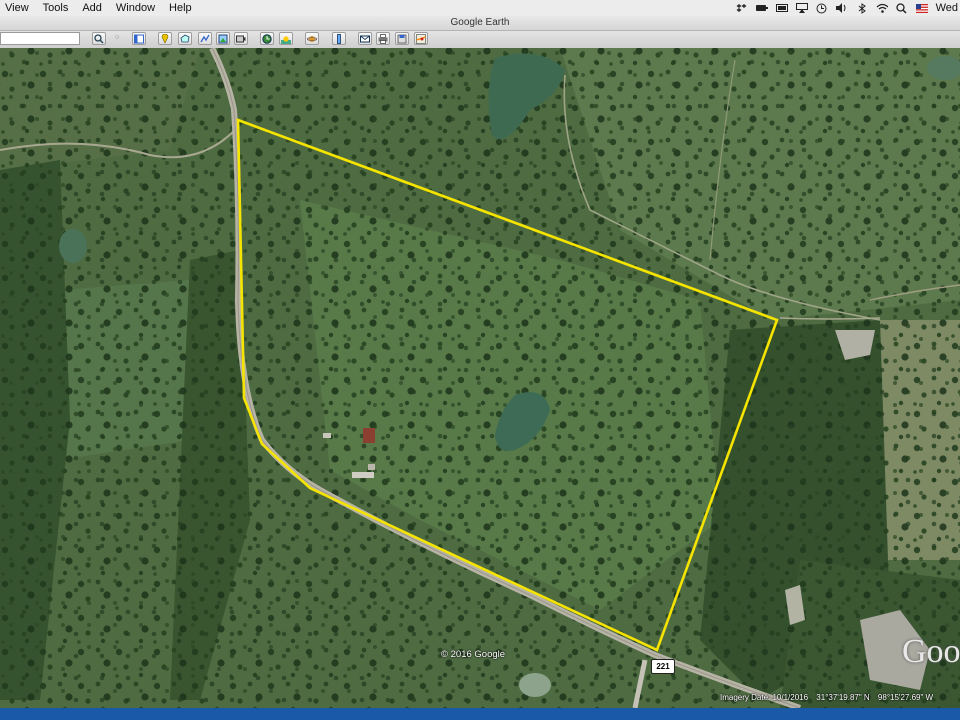 Image resolution: width=960 pixels, height=720 pixels. I want to click on search-options-icon: ○, so click(117, 37).